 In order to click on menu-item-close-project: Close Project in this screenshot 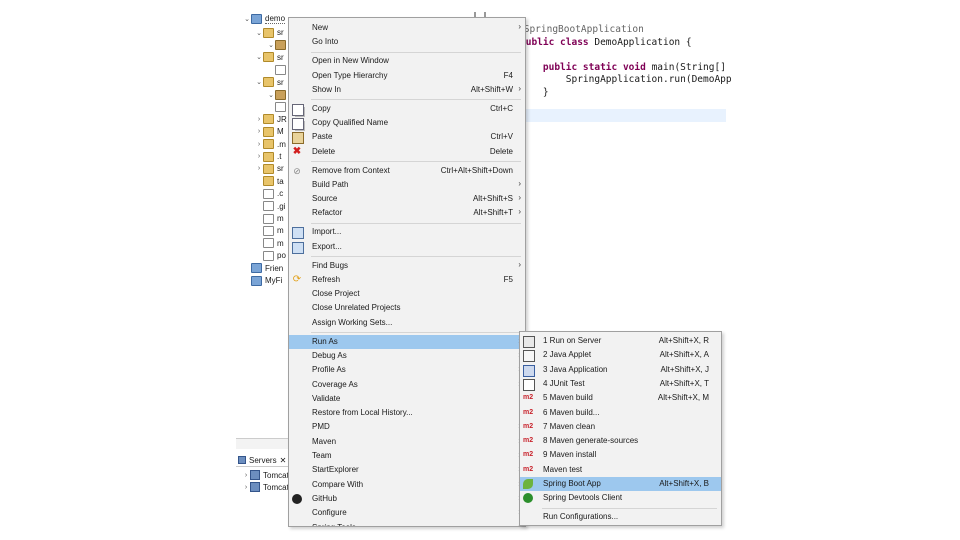, I will do `click(407, 294)`.